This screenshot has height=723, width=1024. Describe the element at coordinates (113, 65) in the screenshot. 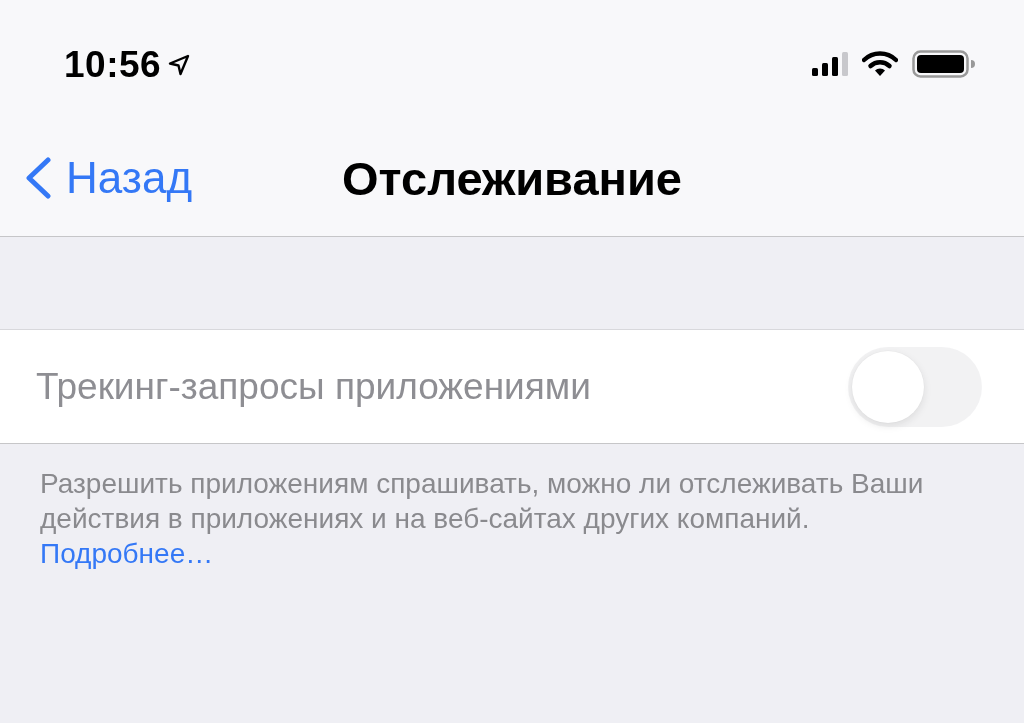

I see `status-time: 10:56` at that location.